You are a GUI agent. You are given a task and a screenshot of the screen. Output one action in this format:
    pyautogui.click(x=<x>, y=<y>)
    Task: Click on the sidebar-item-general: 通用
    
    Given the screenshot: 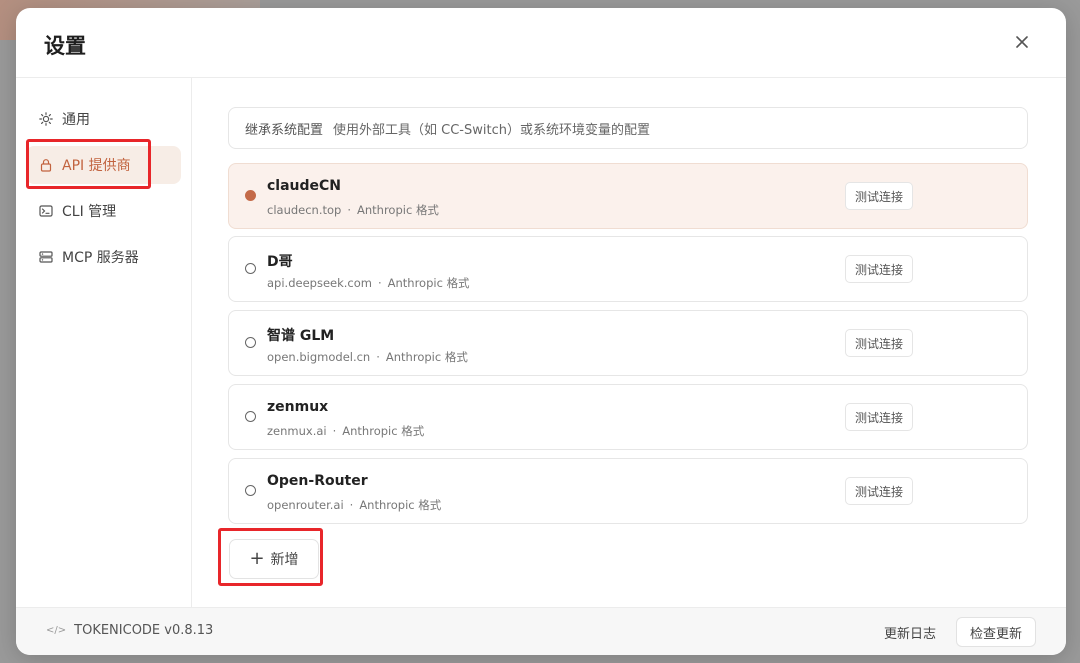 What is the action you would take?
    pyautogui.click(x=103, y=119)
    